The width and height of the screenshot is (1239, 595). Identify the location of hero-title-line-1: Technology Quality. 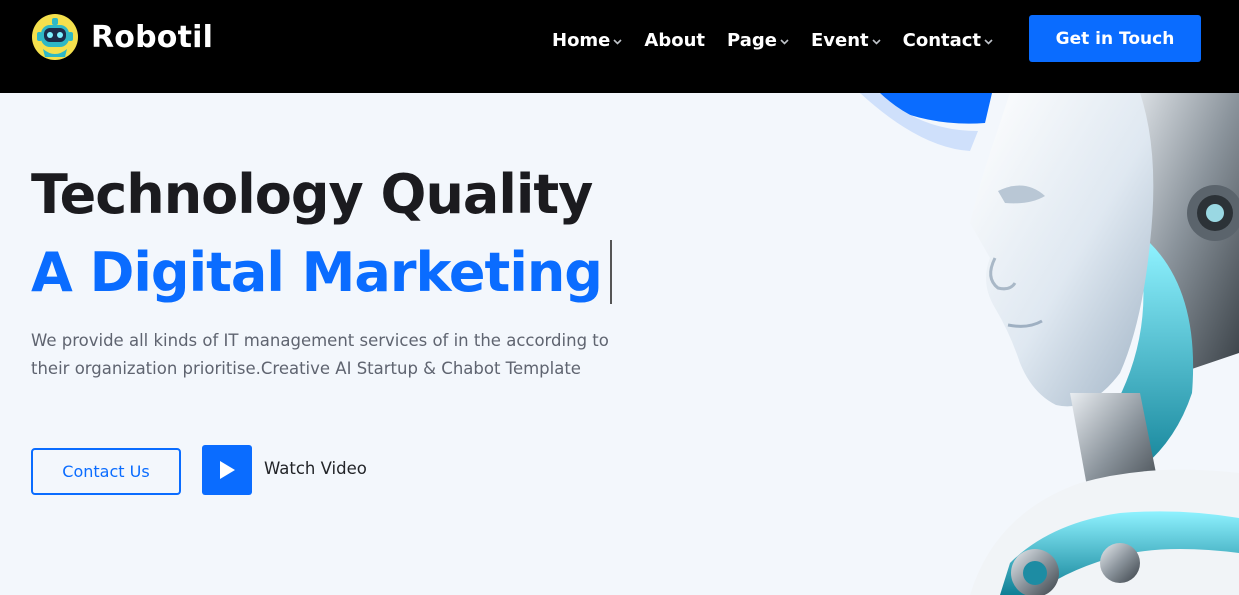
(312, 194).